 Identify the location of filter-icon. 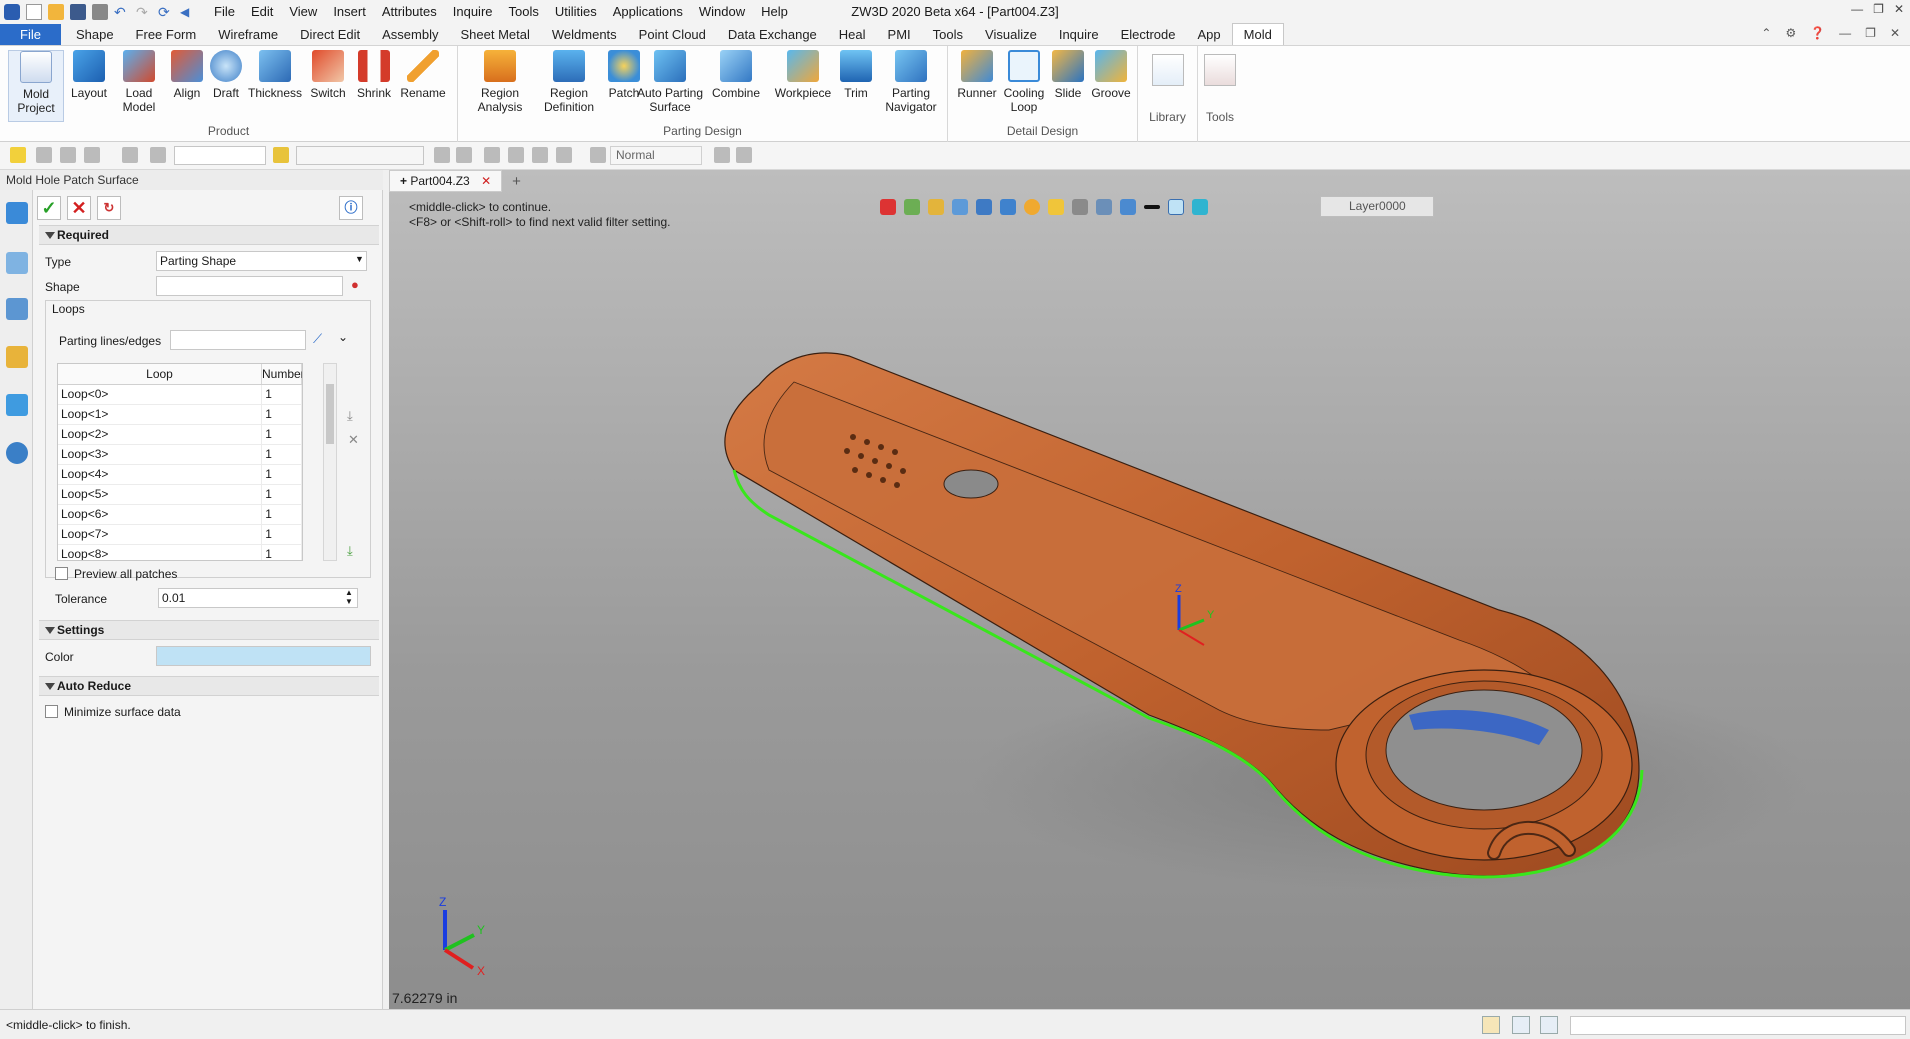
(158, 155).